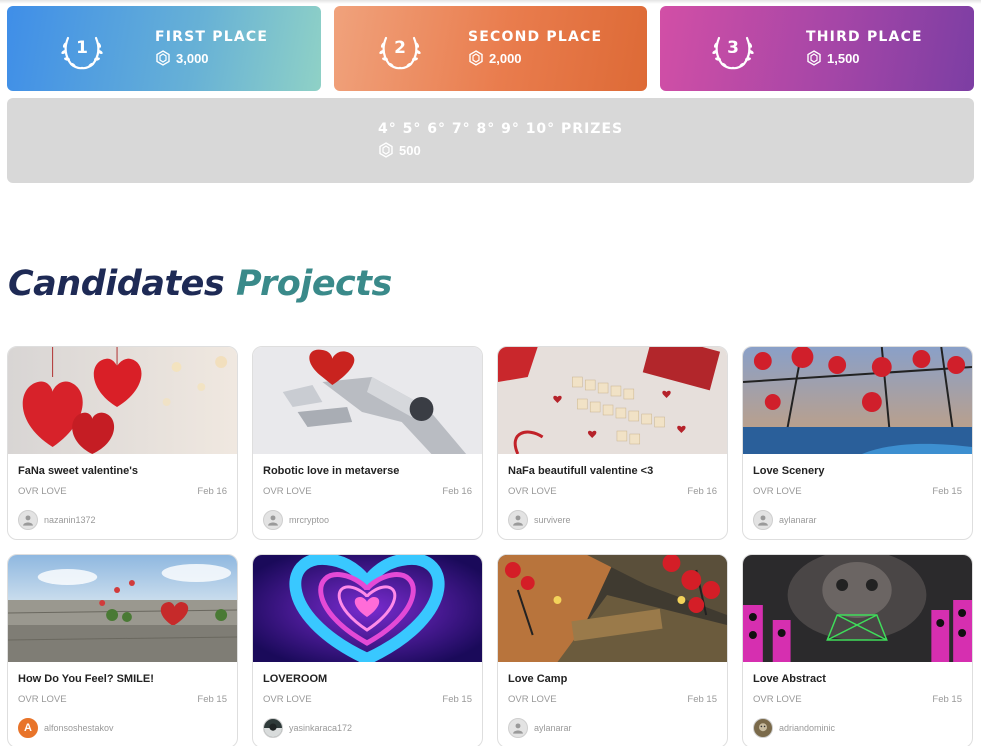  I want to click on project-author: mrcryptoo, so click(296, 520).